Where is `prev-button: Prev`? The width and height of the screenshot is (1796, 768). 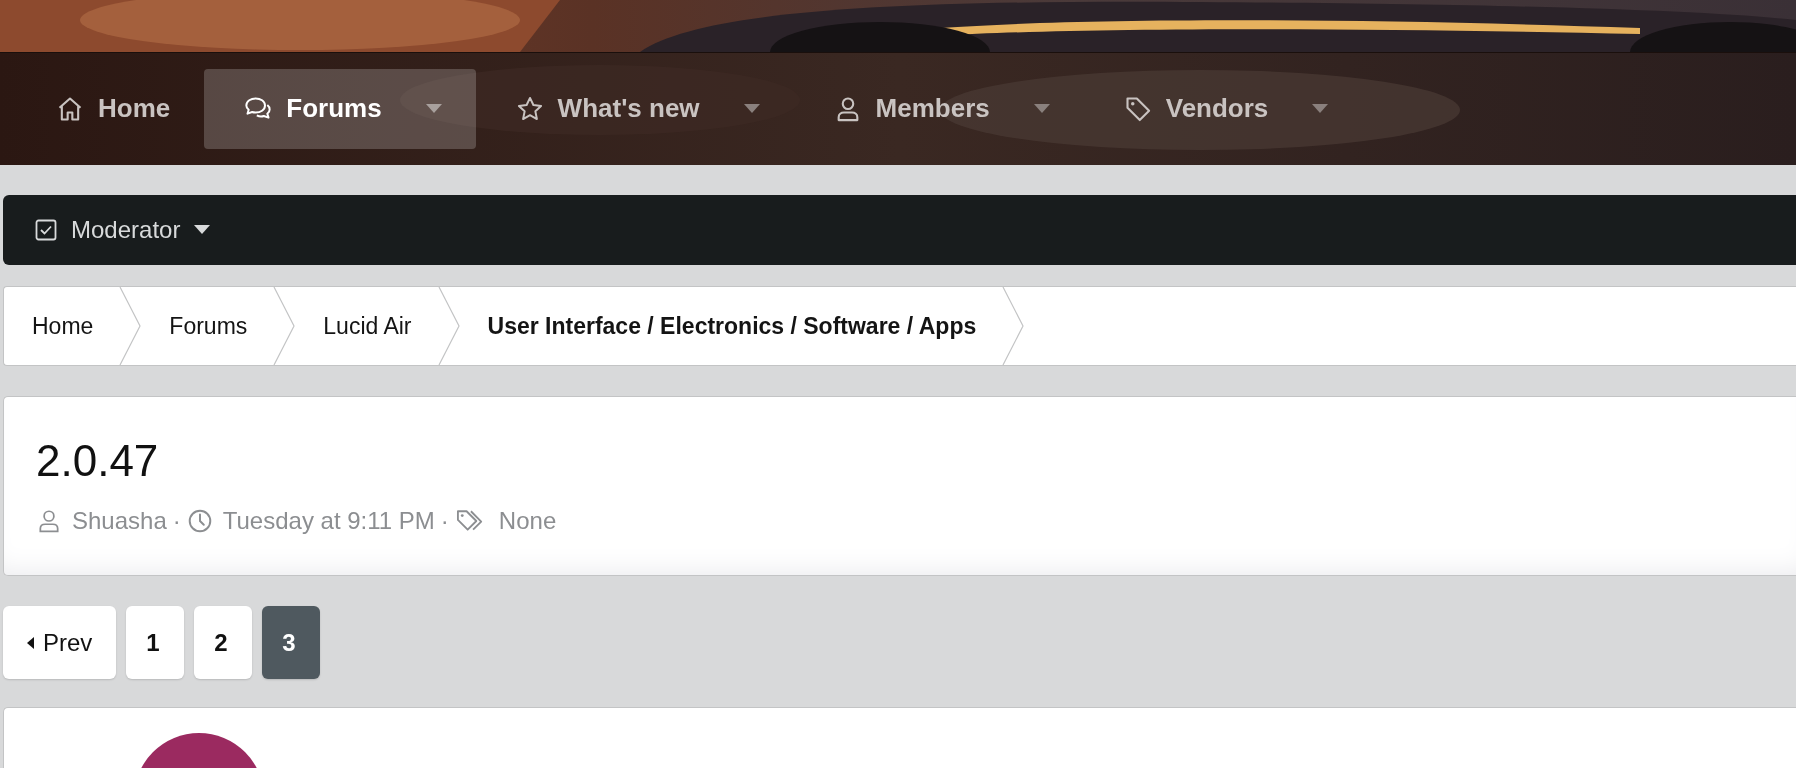 prev-button: Prev is located at coordinates (60, 643).